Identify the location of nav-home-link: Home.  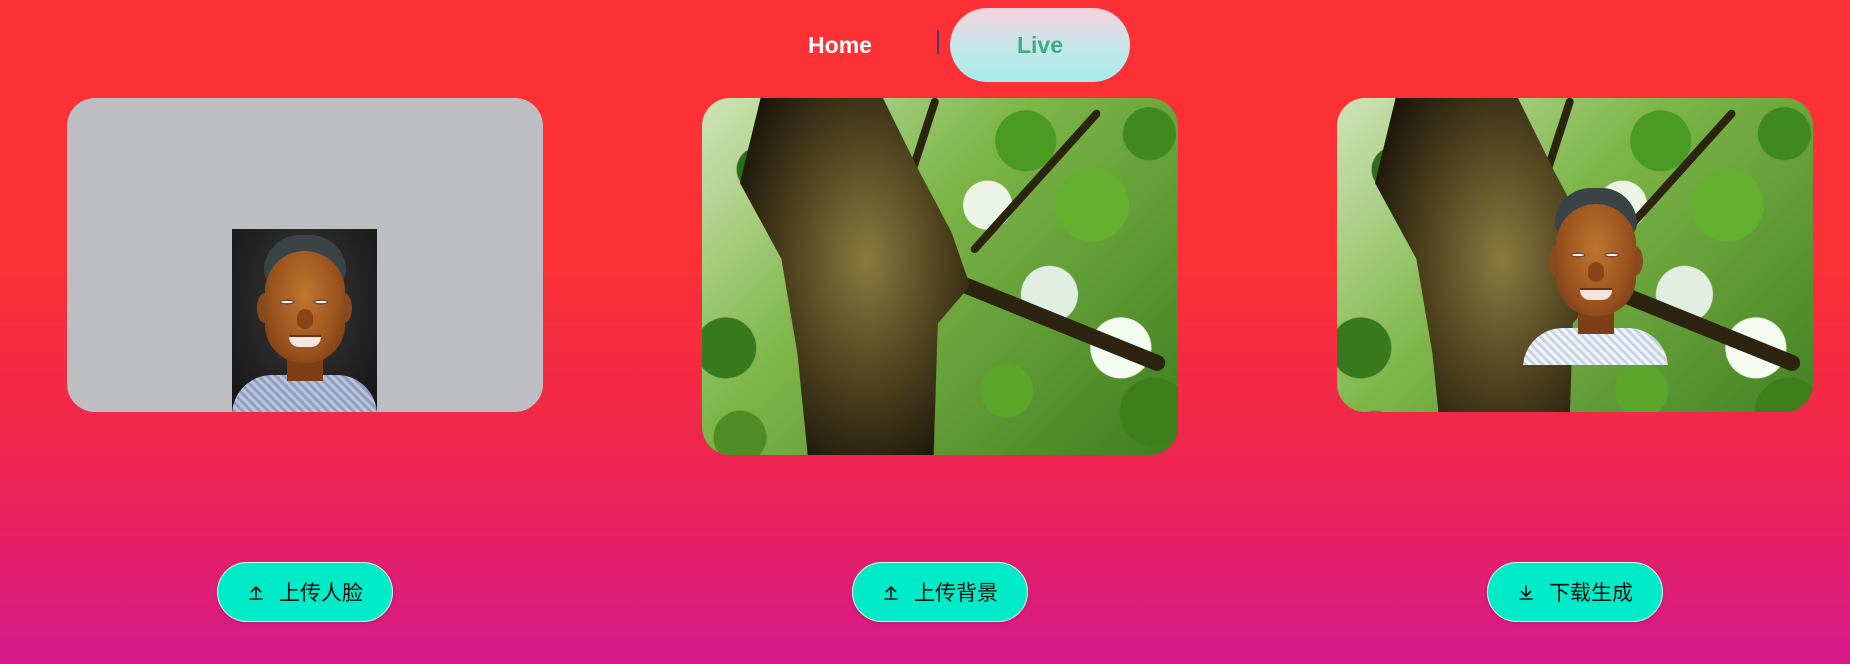
(840, 45).